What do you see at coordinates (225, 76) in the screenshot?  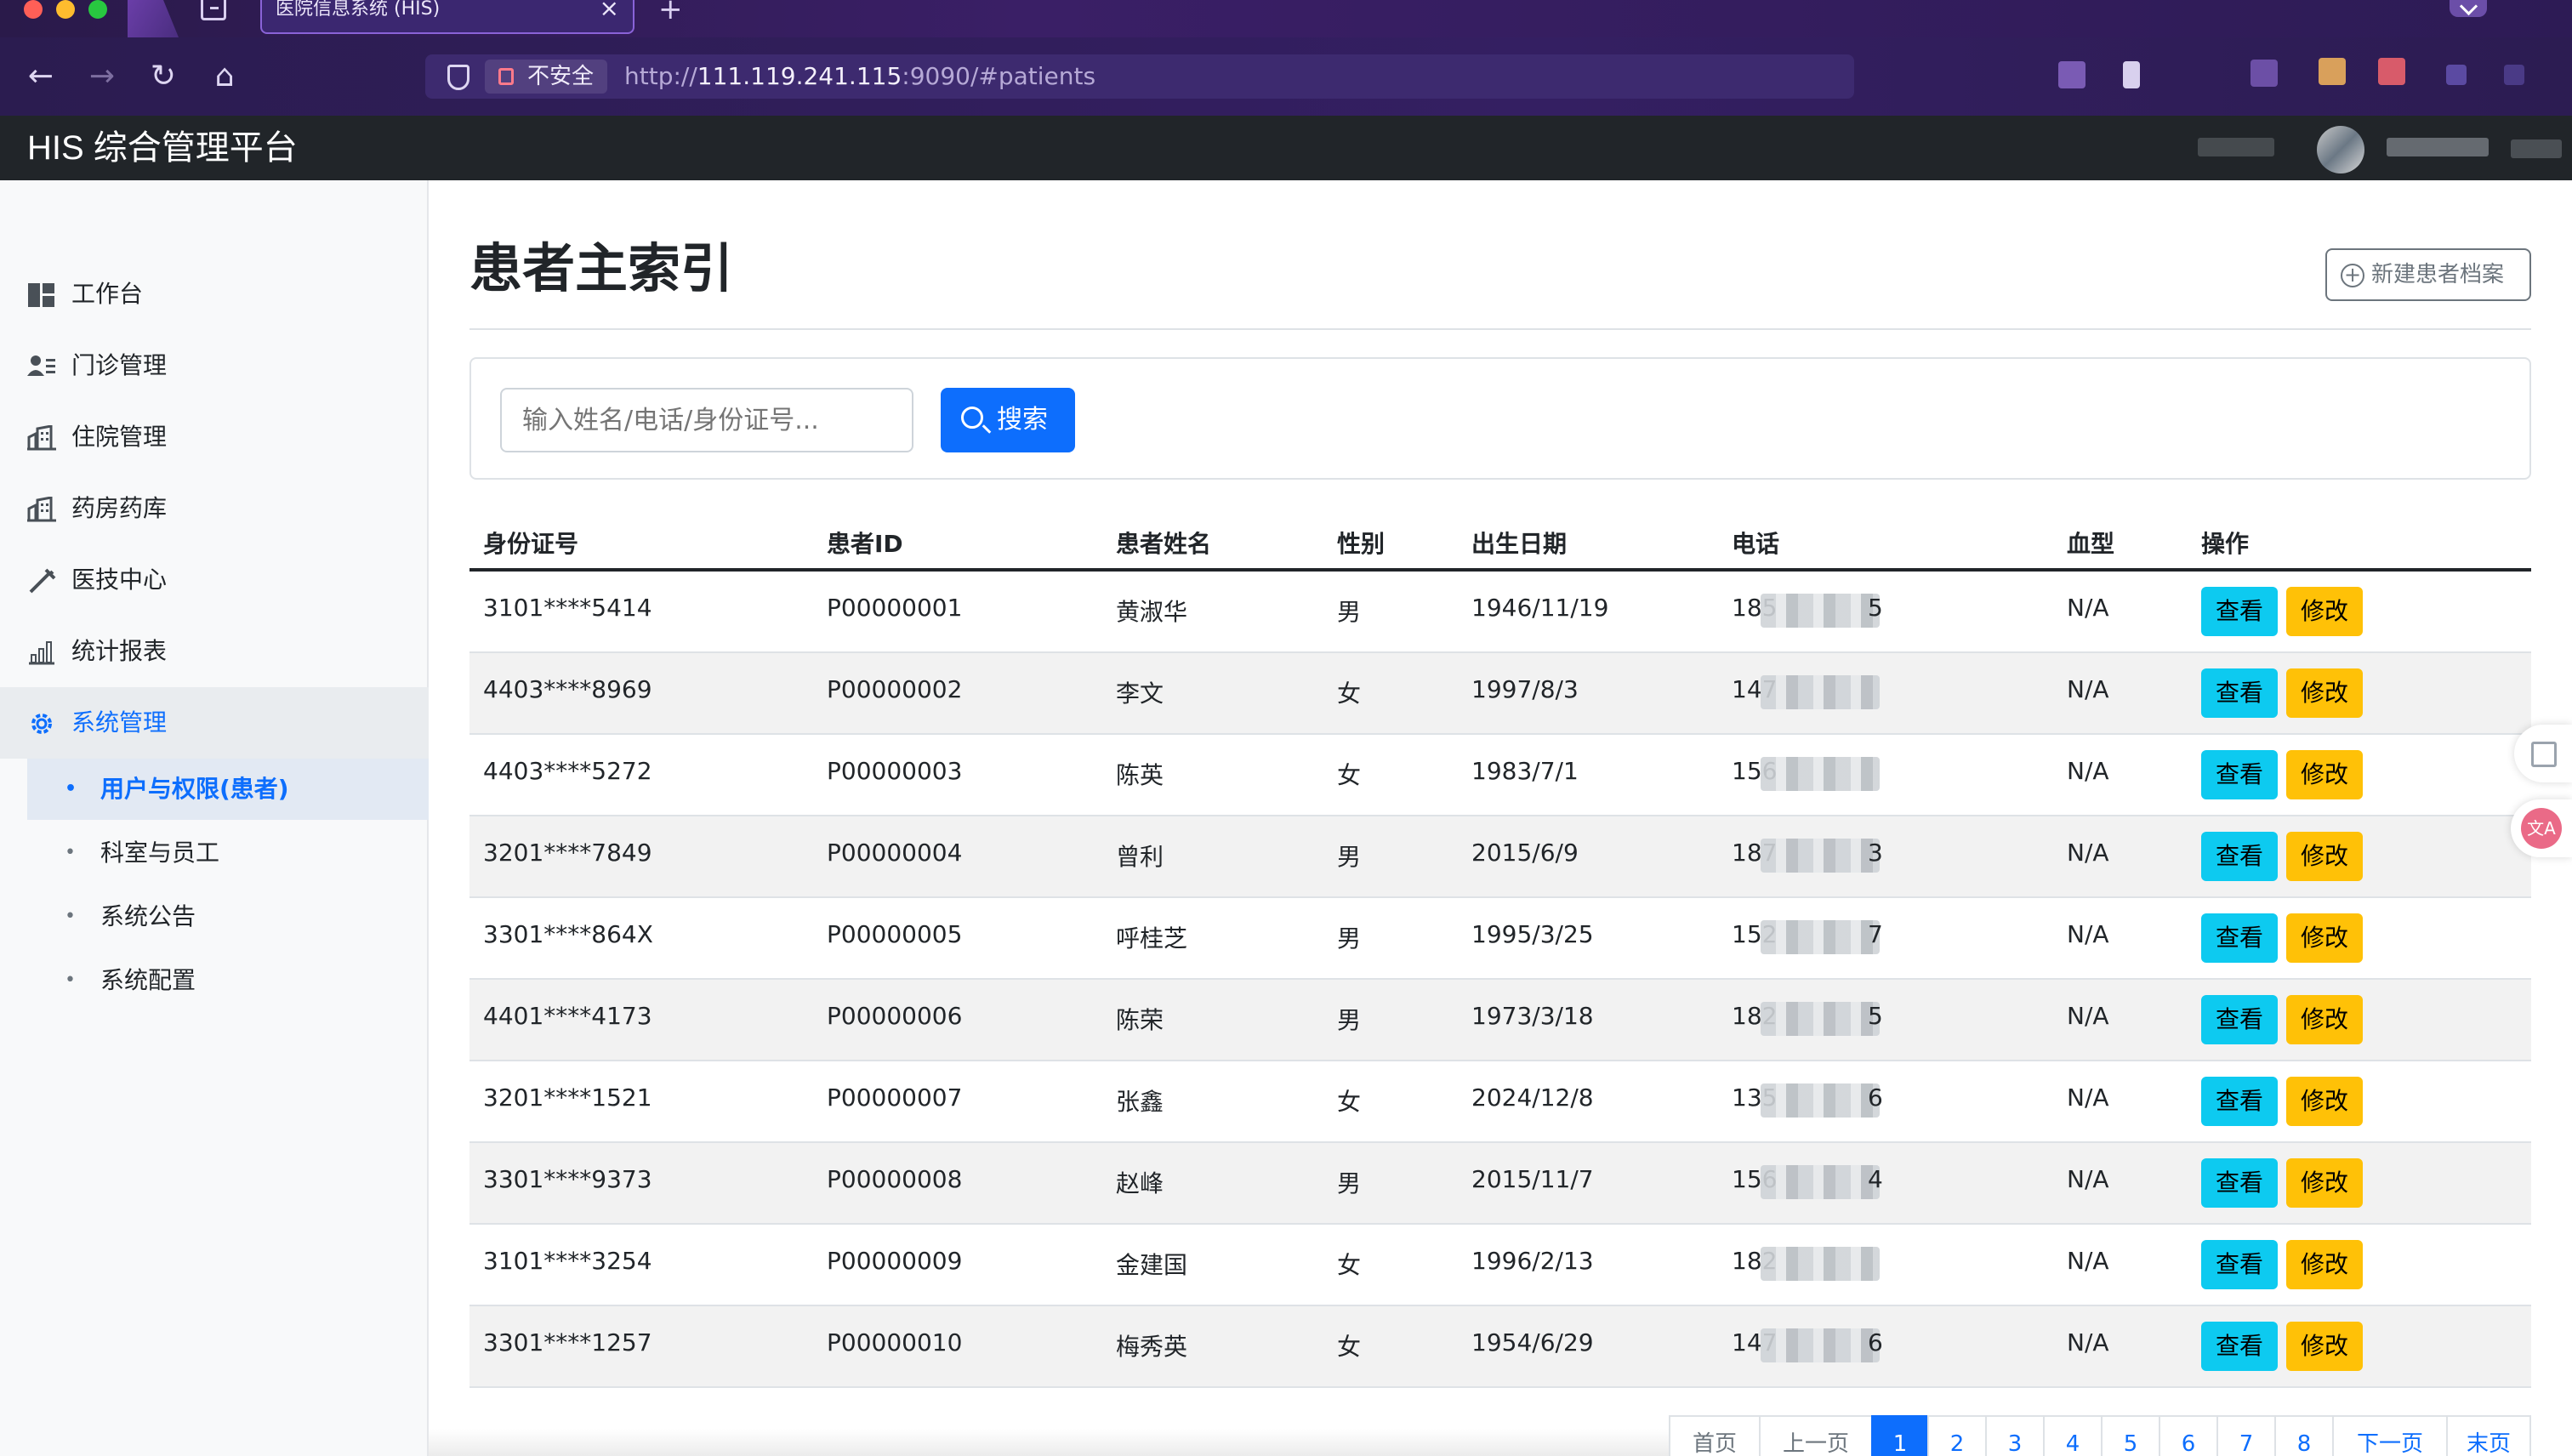 I see `home-icon: ⌂` at bounding box center [225, 76].